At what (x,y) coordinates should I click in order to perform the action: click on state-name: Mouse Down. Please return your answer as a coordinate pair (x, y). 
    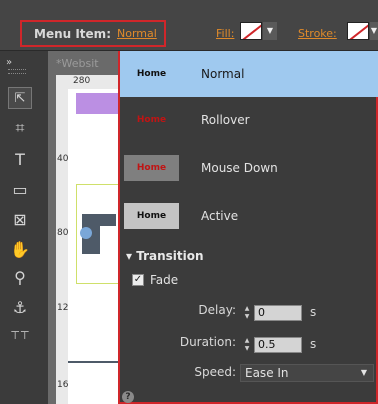
    Looking at the image, I should click on (239, 168).